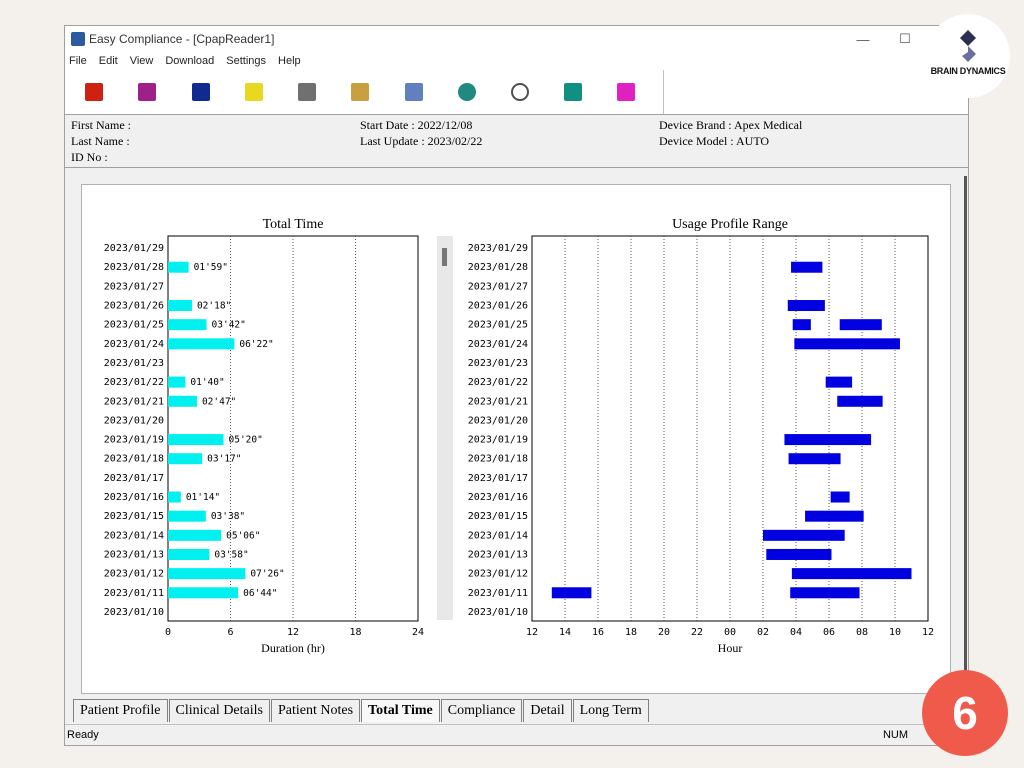  Describe the element at coordinates (89, 157) in the screenshot. I see `id-no-label: ID No :` at that location.